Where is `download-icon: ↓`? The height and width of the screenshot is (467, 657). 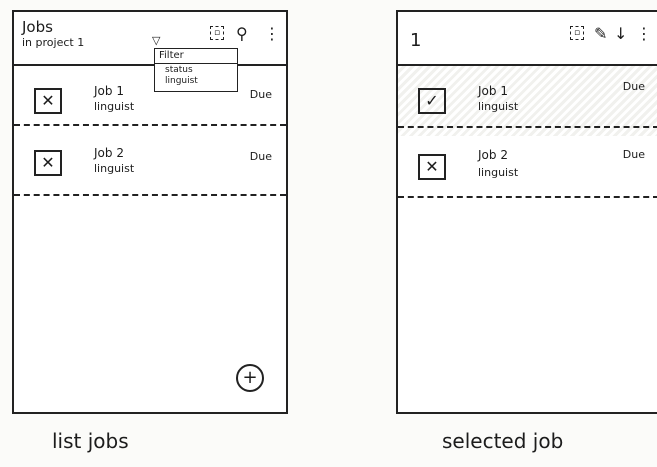 download-icon: ↓ is located at coordinates (620, 34).